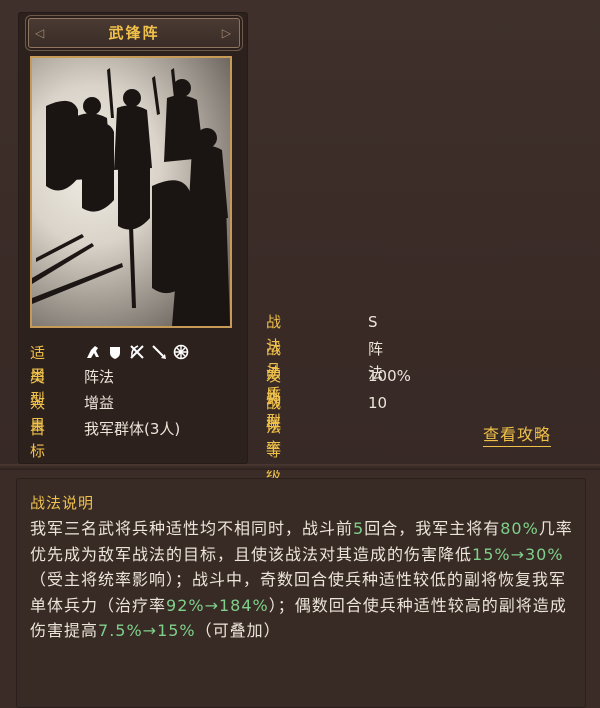 Image resolution: width=600 pixels, height=708 pixels. I want to click on description-highlight: 92%→184%, so click(217, 605).